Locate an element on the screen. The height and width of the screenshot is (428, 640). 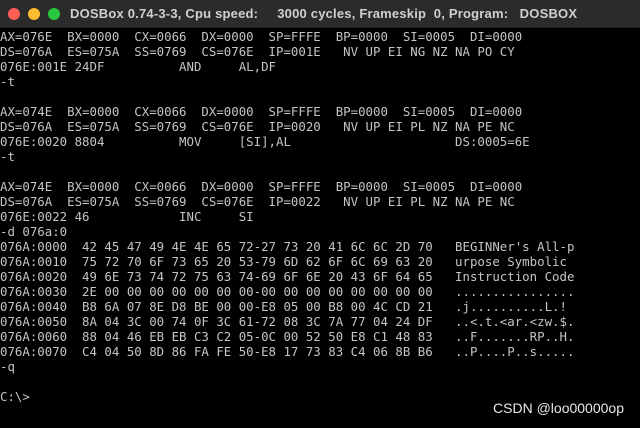
console-line: -q is located at coordinates (7, 366).